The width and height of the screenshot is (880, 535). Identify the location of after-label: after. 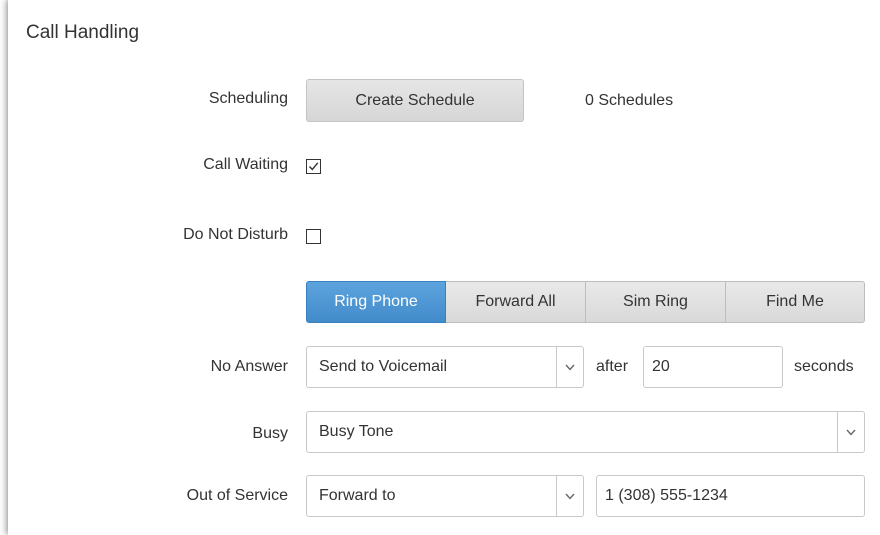
(612, 366).